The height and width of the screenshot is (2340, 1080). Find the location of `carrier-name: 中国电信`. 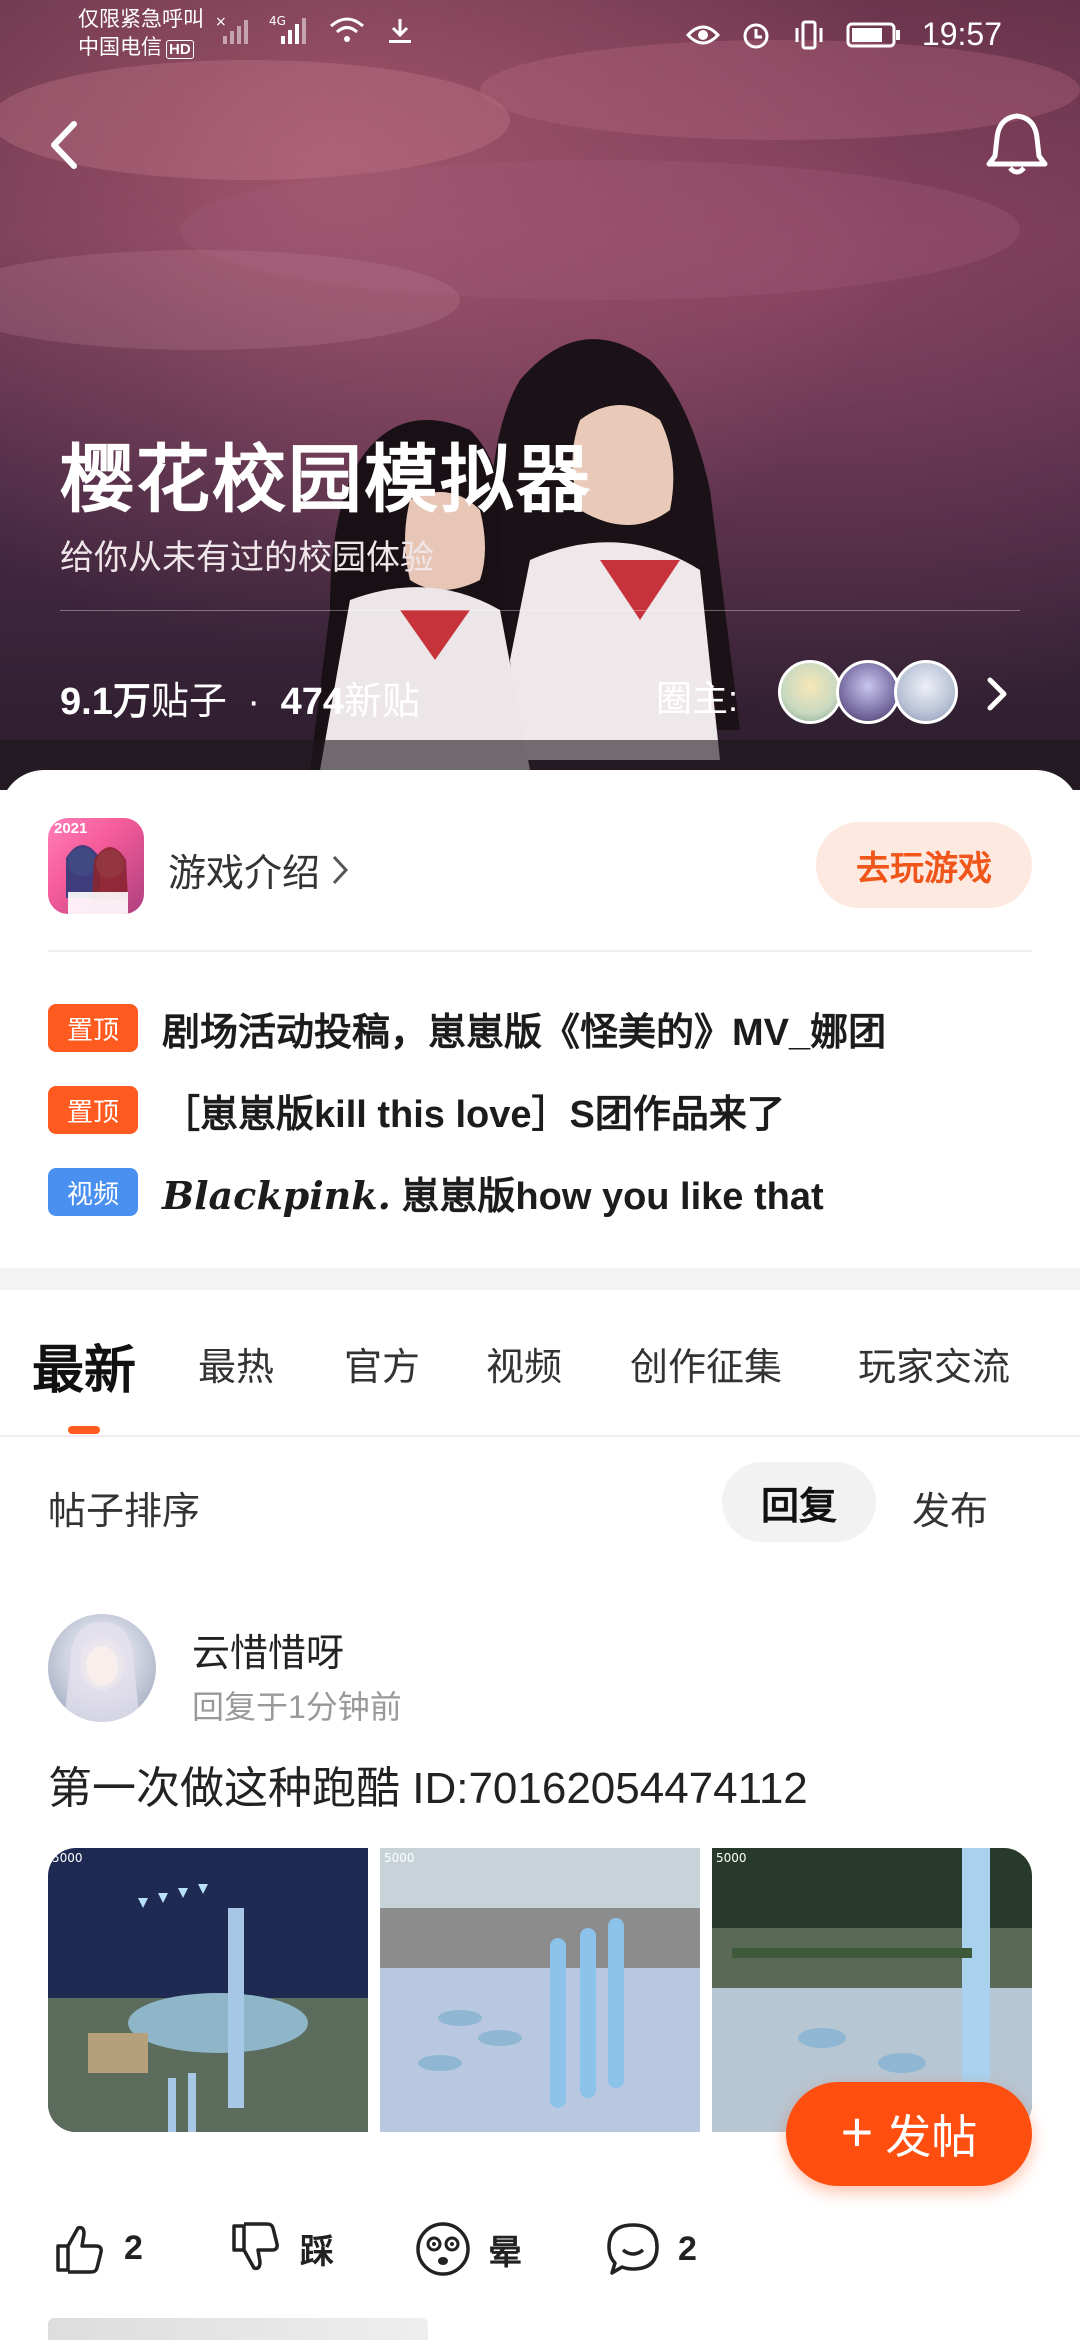

carrier-name: 中国电信 is located at coordinates (120, 47).